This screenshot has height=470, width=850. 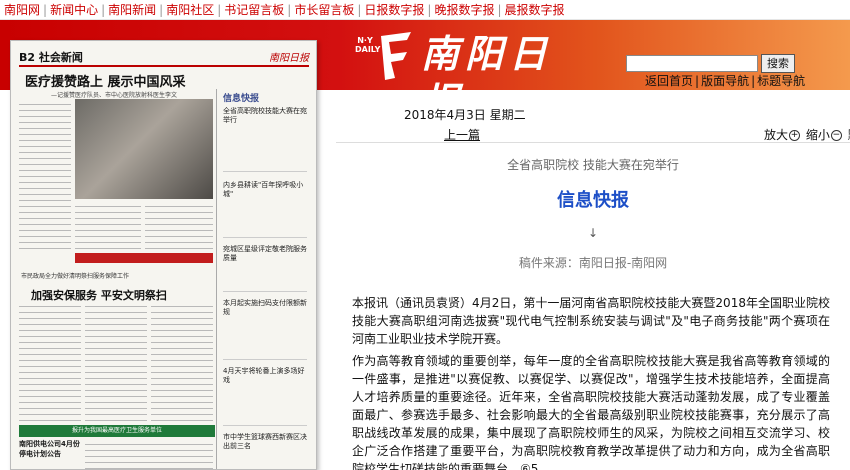 What do you see at coordinates (781, 81) in the screenshot?
I see `title-nav-link: 标题导航` at bounding box center [781, 81].